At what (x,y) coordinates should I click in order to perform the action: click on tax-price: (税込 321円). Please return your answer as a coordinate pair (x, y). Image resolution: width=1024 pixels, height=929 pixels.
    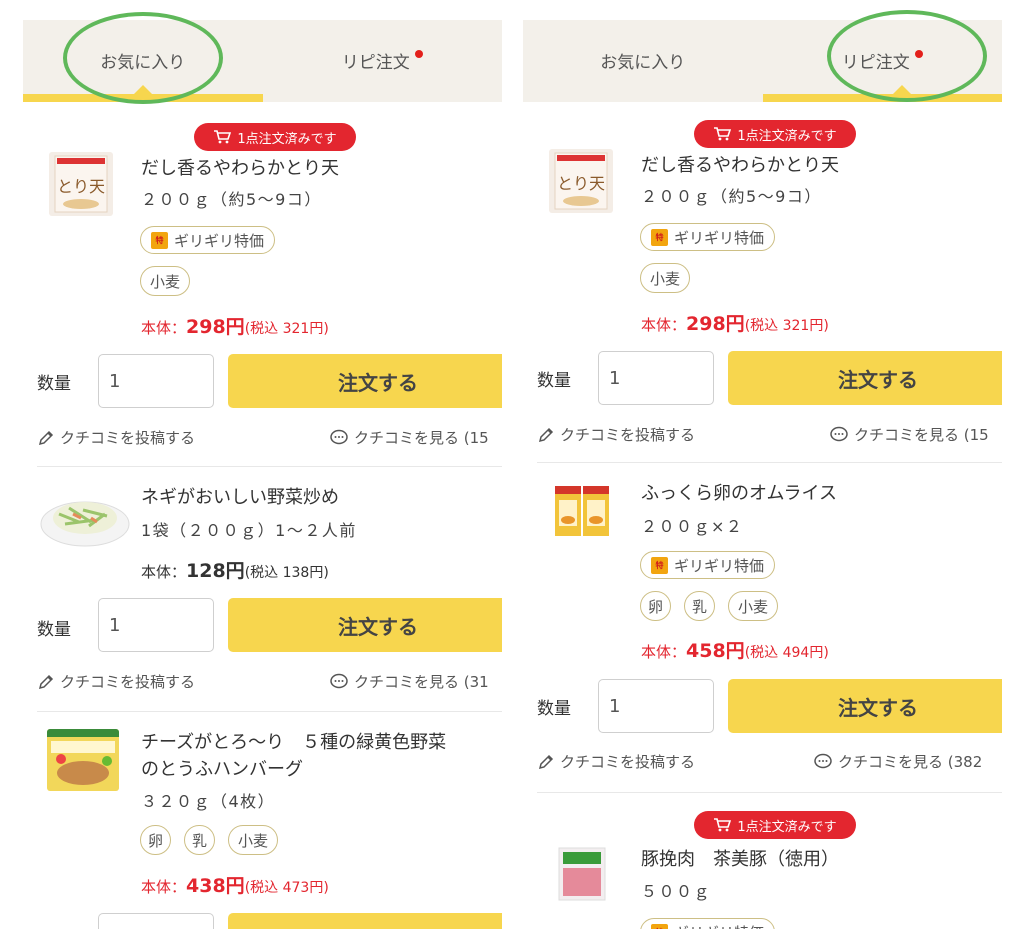
    Looking at the image, I should click on (786, 326).